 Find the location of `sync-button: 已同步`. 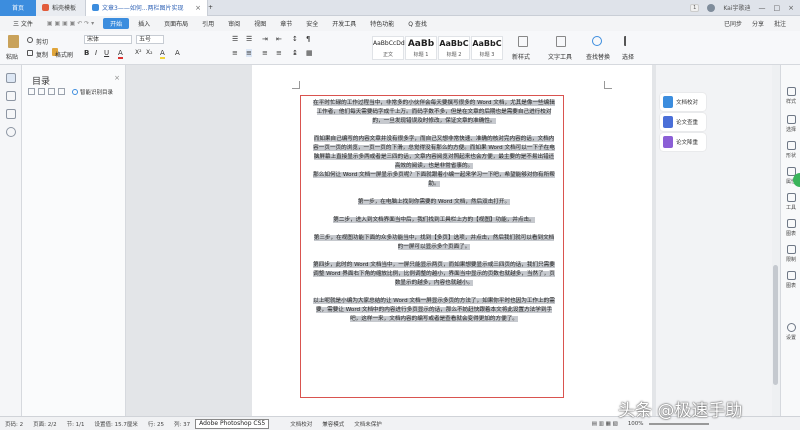

sync-button: 已同步 is located at coordinates (733, 23).